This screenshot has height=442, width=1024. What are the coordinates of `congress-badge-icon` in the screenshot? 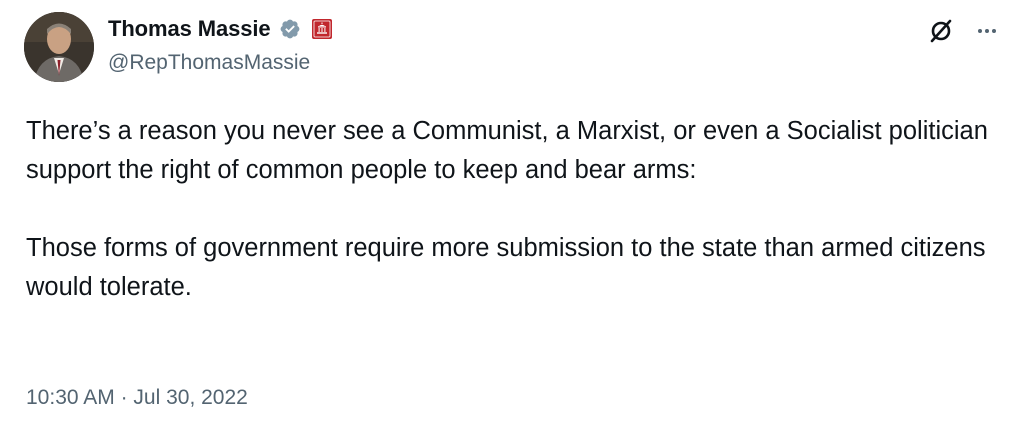 It's located at (322, 29).